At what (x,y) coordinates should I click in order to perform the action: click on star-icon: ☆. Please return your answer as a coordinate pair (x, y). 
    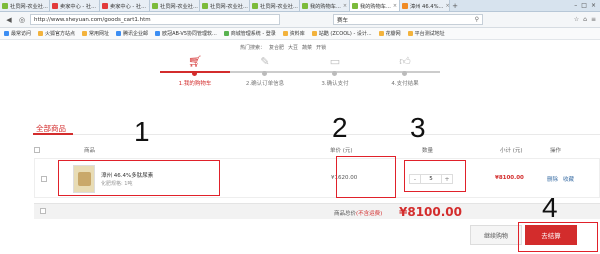
    Looking at the image, I should click on (576, 19).